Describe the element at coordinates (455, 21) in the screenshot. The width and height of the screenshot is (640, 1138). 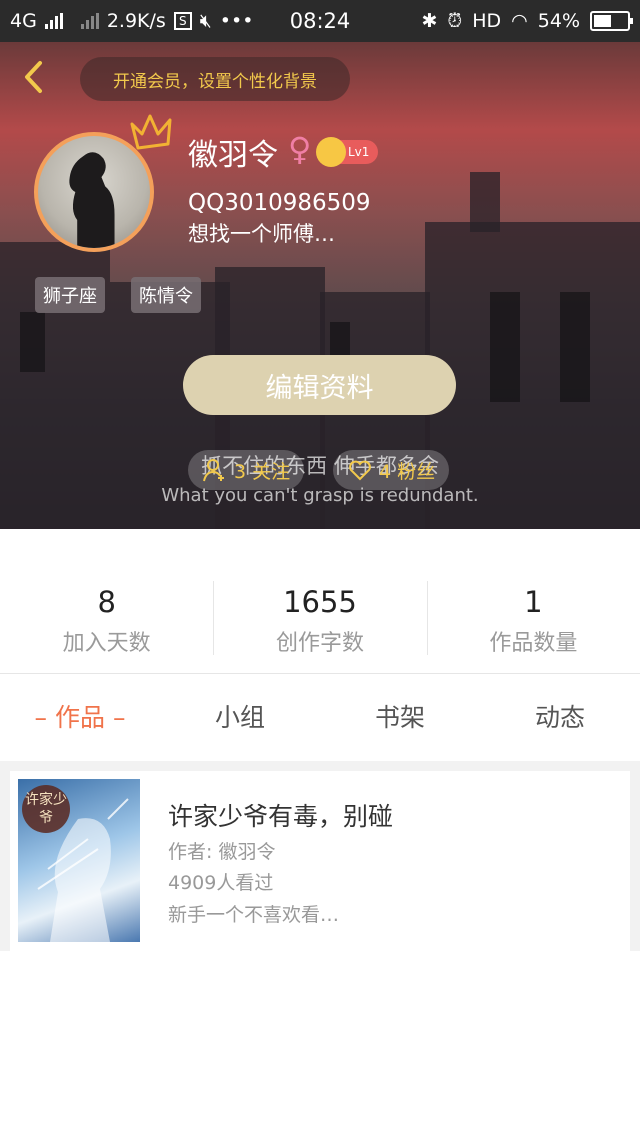
I see `alarm-icon: ⏰︎` at that location.